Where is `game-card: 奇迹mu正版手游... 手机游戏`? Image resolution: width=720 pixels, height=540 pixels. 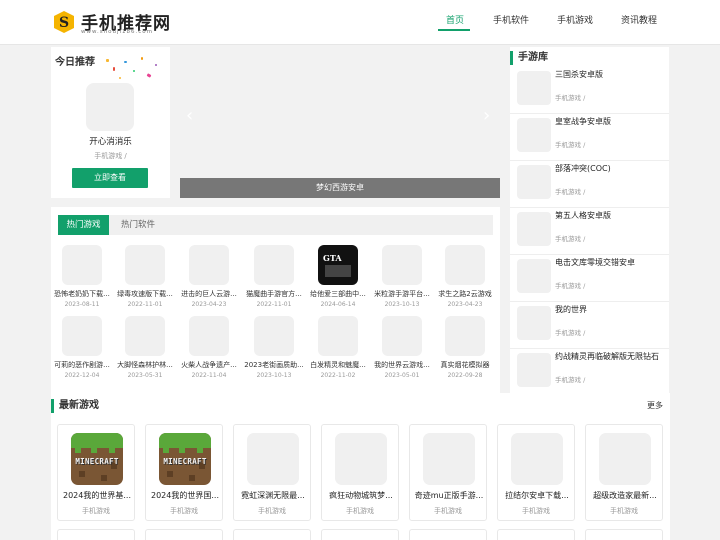 game-card: 奇迹mu正版手游... 手机游戏 is located at coordinates (448, 472).